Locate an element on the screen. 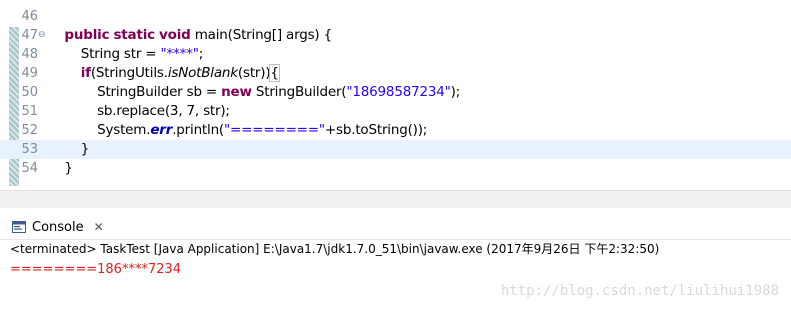  code-text: public static void main(String[] args) { is located at coordinates (198, 35).